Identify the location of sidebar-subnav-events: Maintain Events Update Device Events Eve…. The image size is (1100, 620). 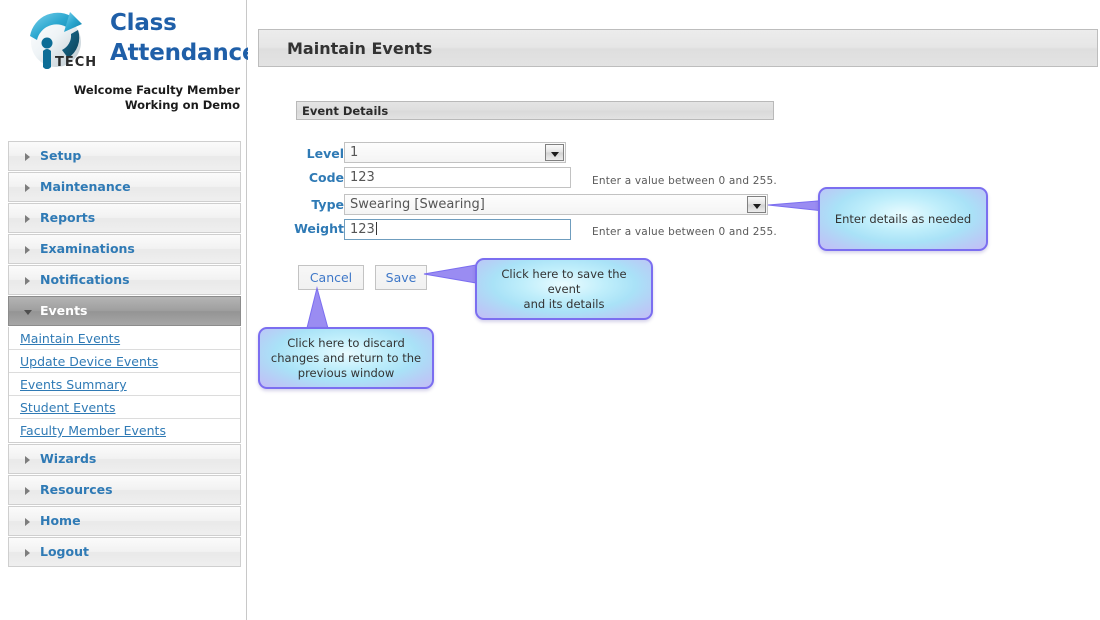
(124, 385).